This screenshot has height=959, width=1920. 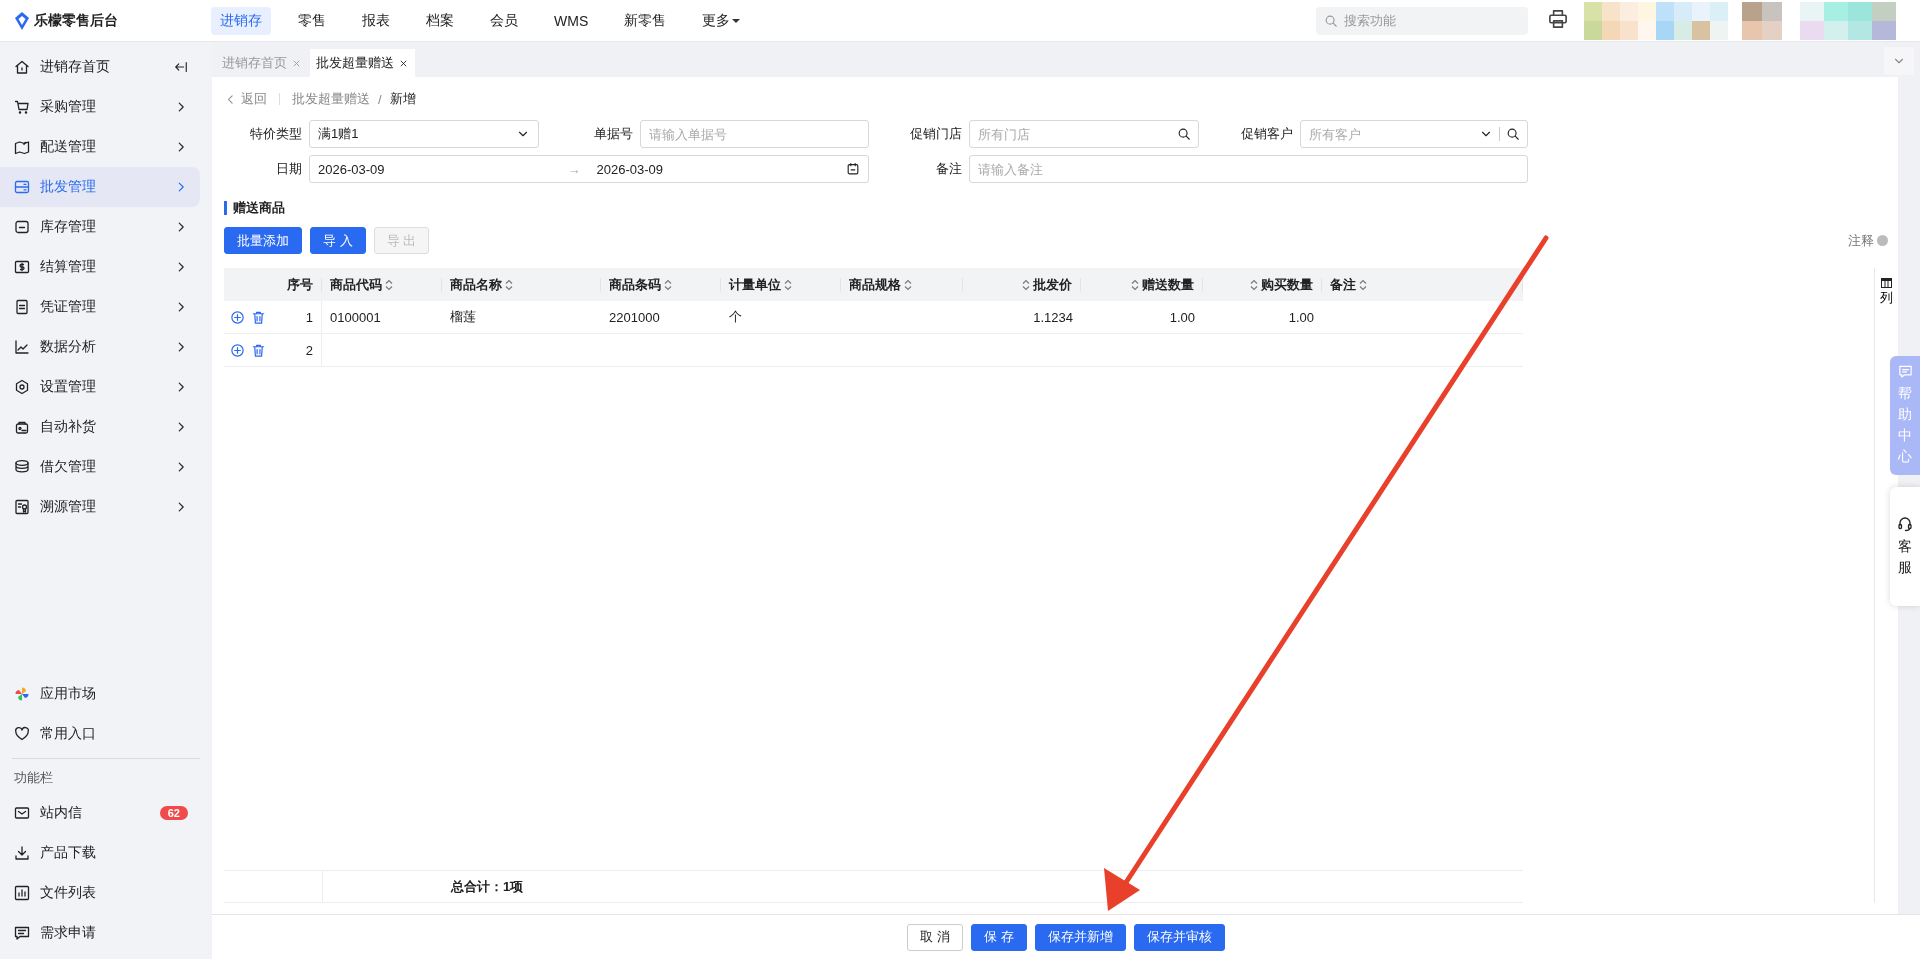 What do you see at coordinates (935, 937) in the screenshot?
I see `action-button: 取 消` at bounding box center [935, 937].